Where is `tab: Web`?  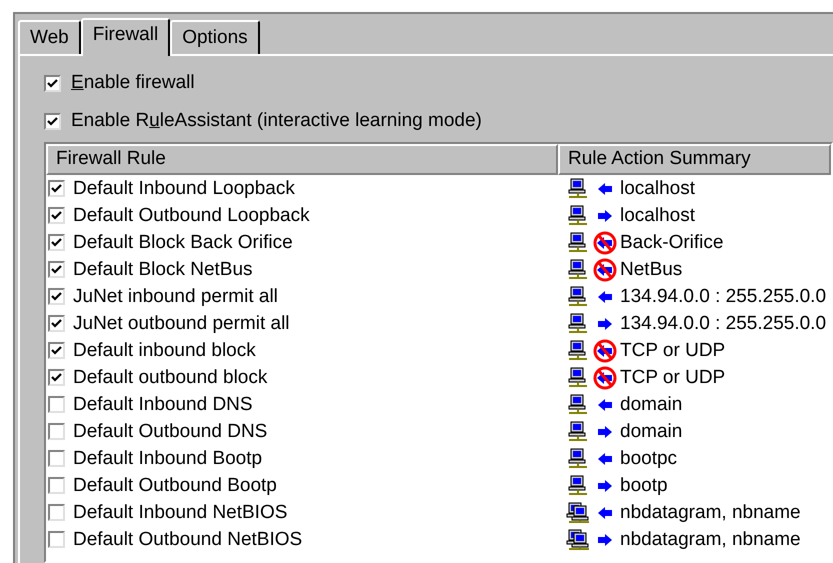 tab: Web is located at coordinates (49, 37).